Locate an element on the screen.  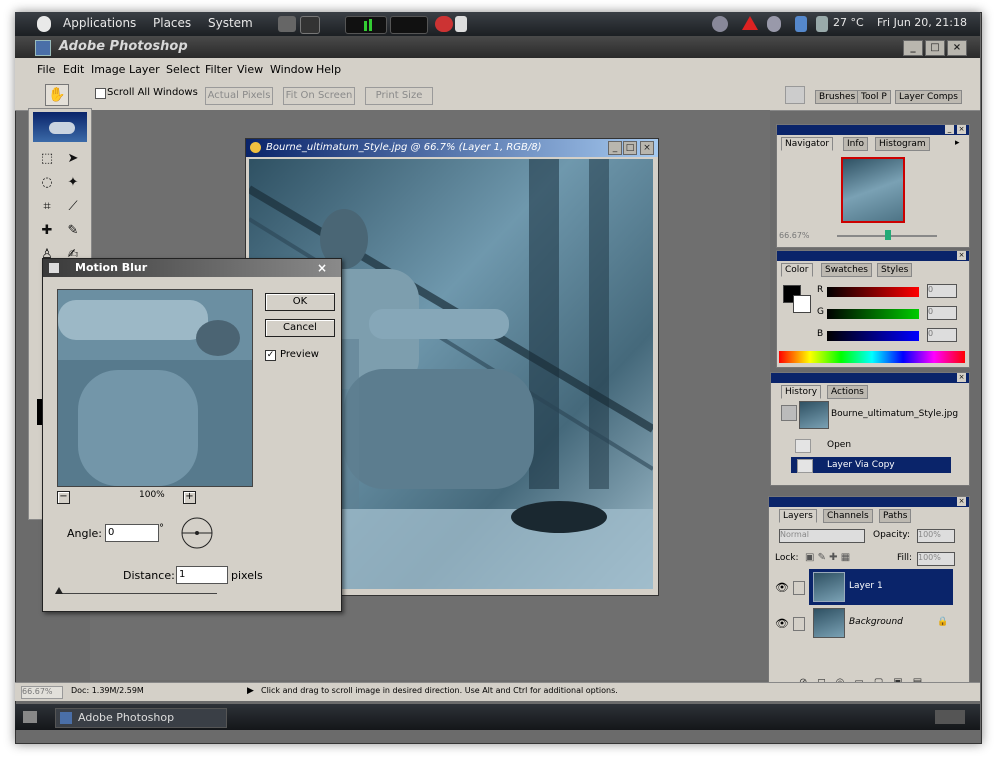
navigator-minimize-icon: _ is located at coordinates (949, 129).